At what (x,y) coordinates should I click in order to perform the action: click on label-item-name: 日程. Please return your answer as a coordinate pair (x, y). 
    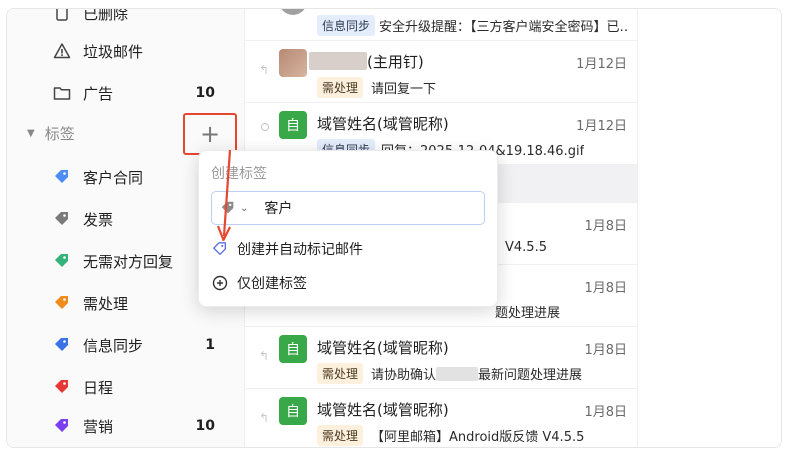
    Looking at the image, I should click on (98, 387).